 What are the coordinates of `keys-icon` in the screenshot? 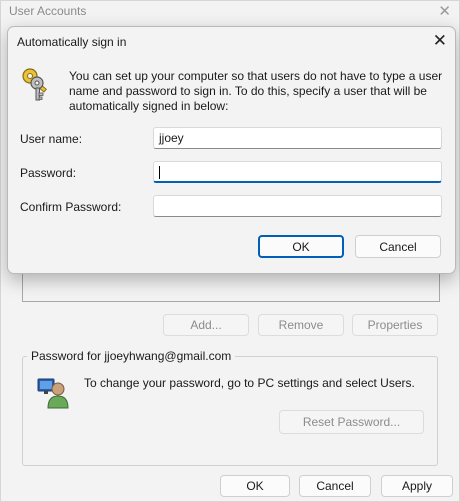 It's located at (34, 84).